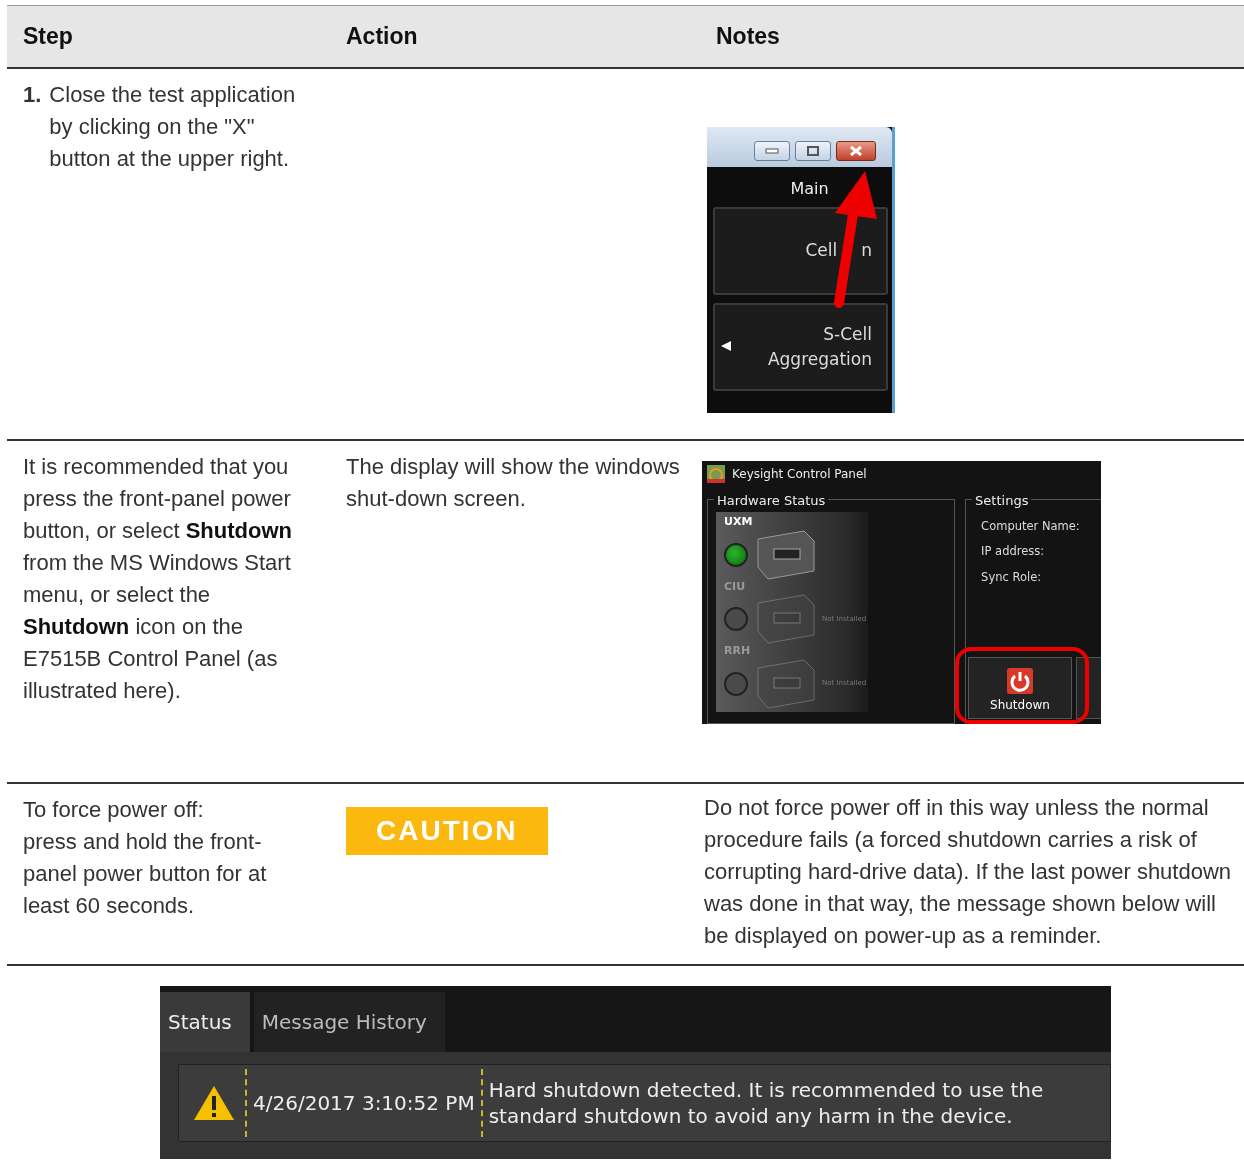  What do you see at coordinates (800, 347) in the screenshot?
I see `menu-button: S-Cell Aggregation` at bounding box center [800, 347].